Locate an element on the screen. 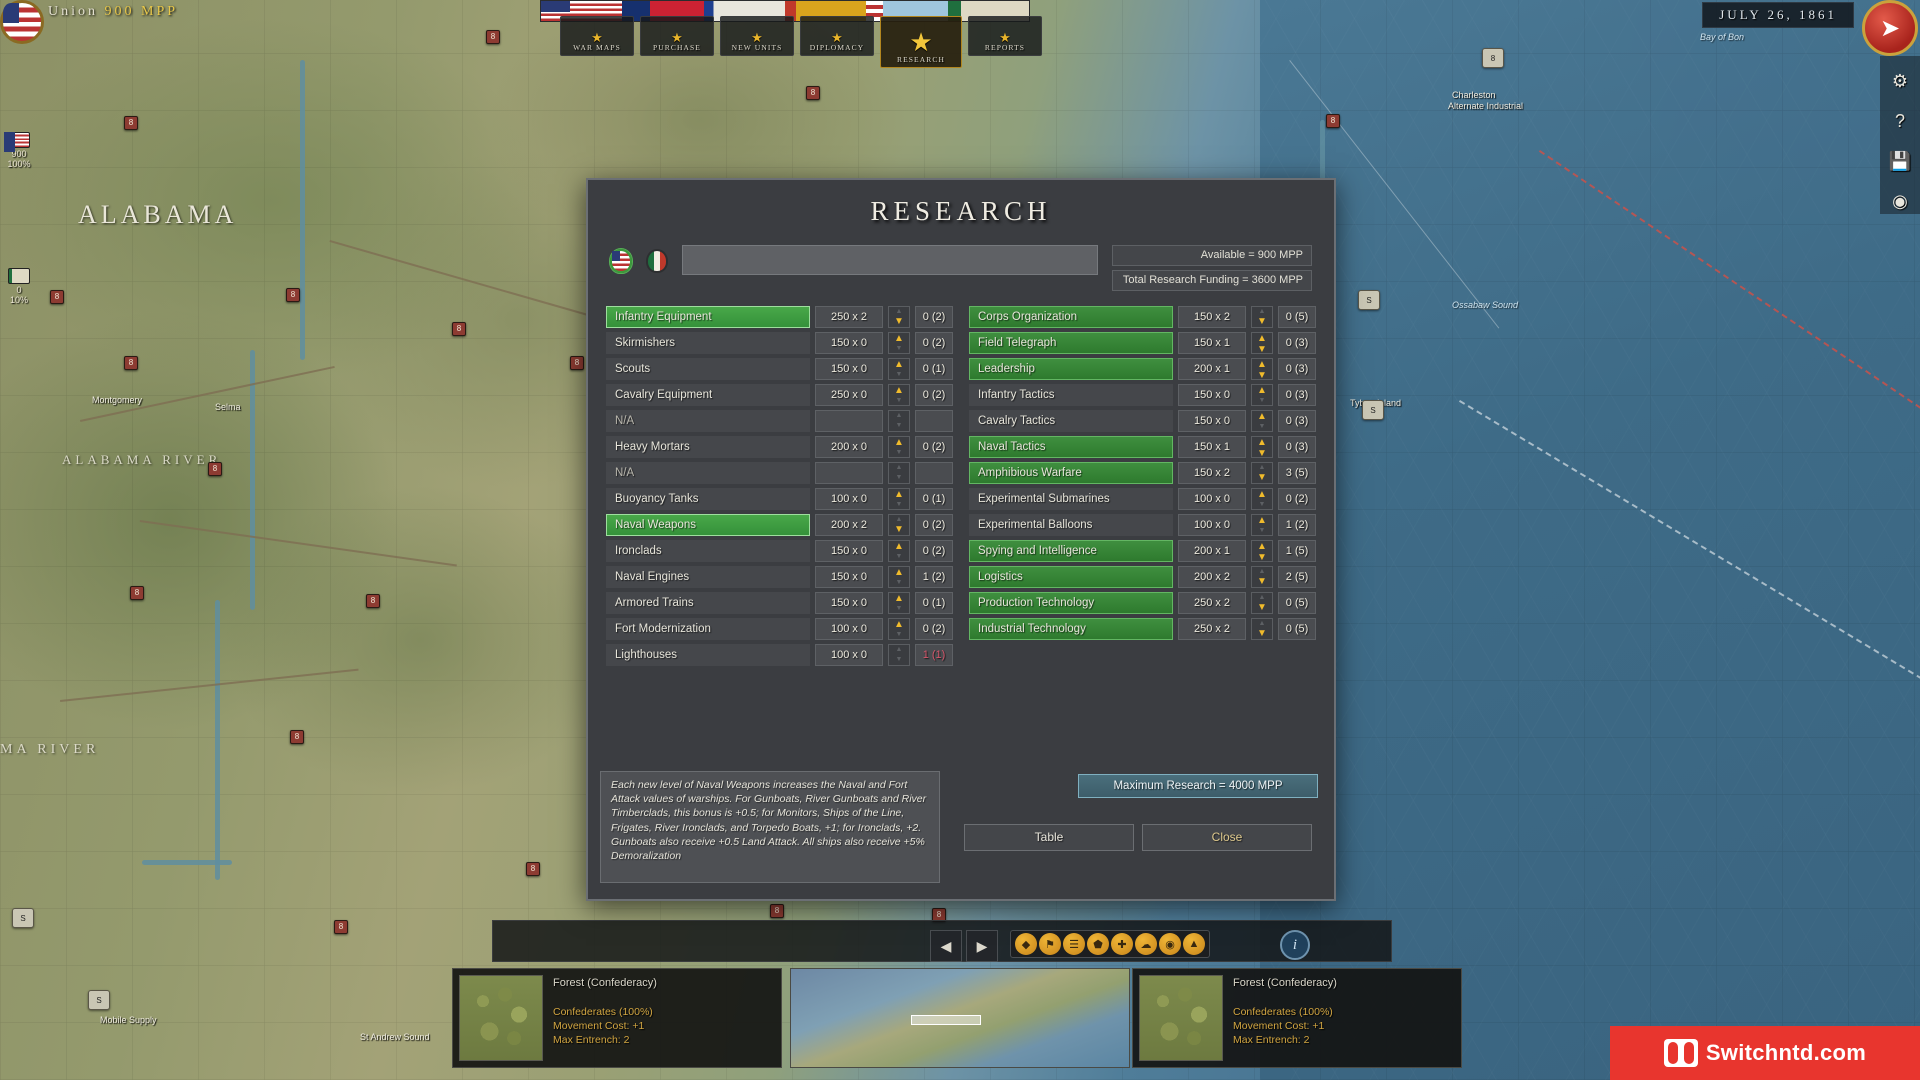  research-row: Ironclads 150 x 0 ▲ ▼ 0 (2) is located at coordinates (779, 550).